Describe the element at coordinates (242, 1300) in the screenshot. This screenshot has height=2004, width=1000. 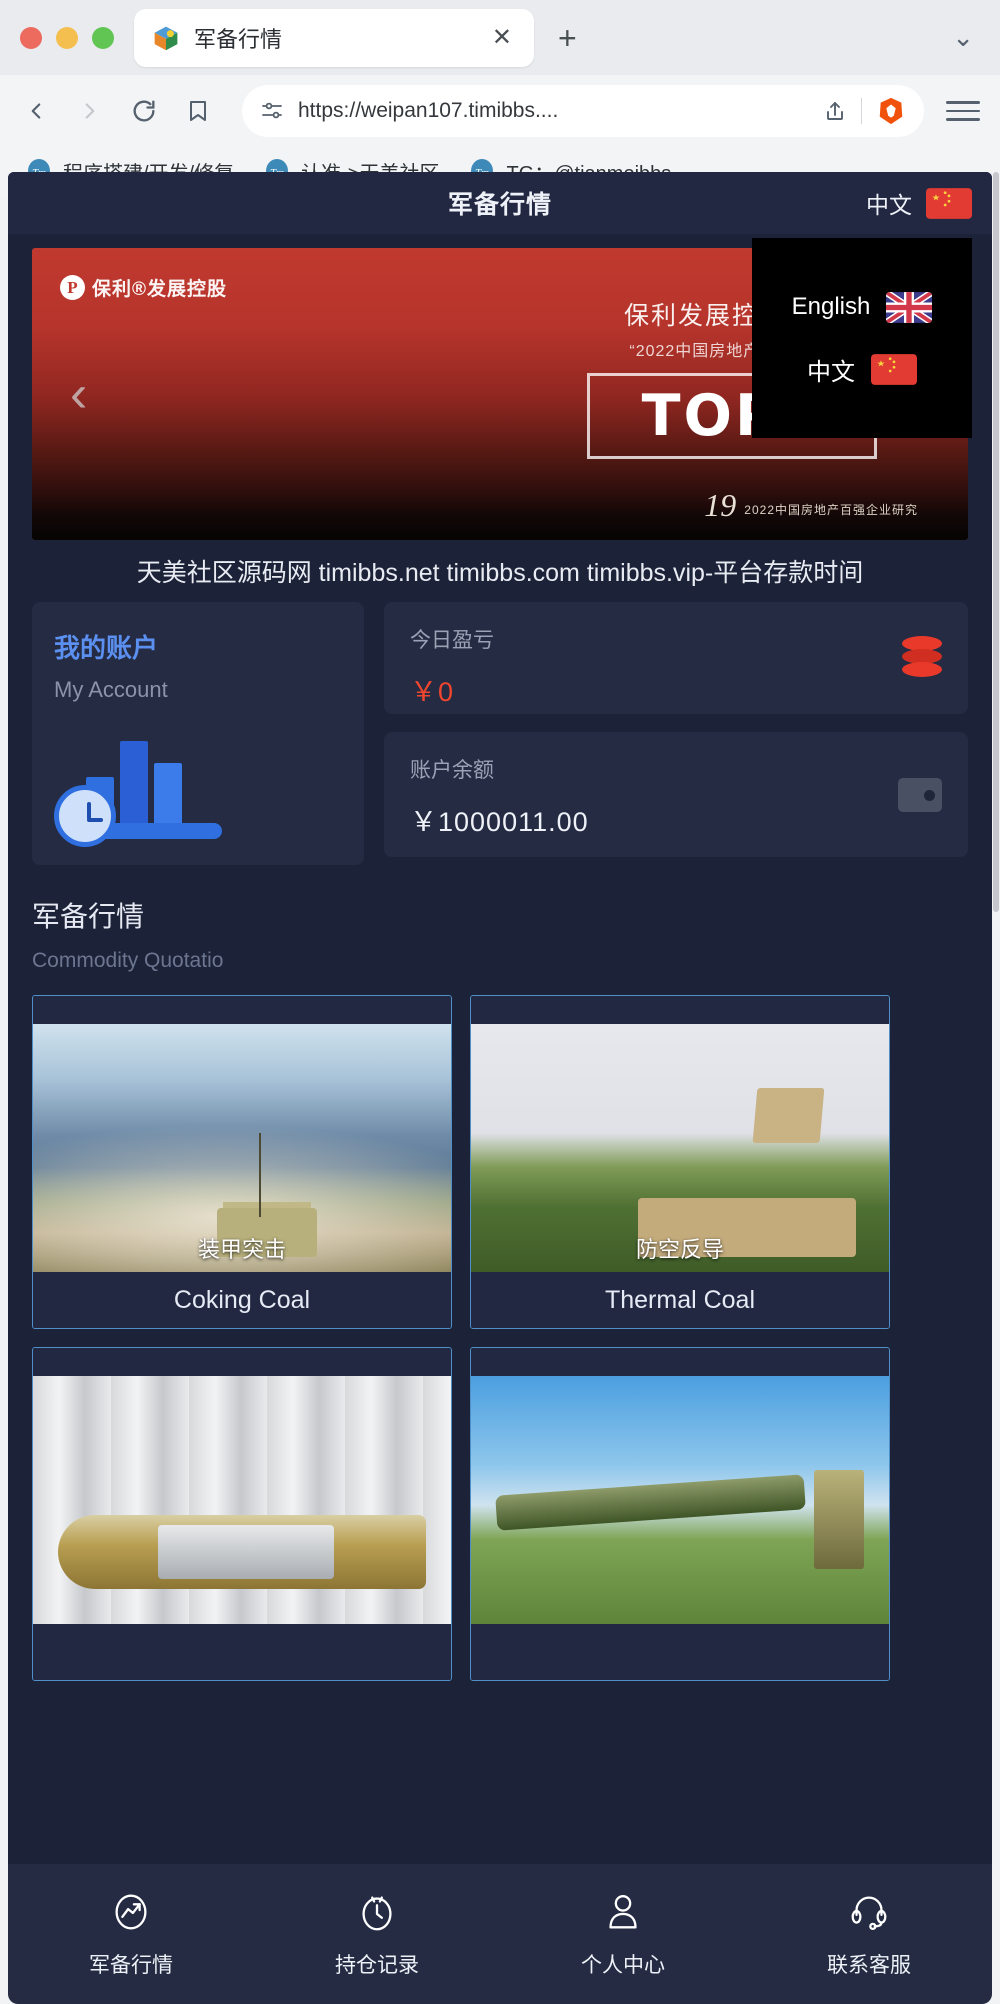
I see `commodity-name-en: Coking Coal` at that location.